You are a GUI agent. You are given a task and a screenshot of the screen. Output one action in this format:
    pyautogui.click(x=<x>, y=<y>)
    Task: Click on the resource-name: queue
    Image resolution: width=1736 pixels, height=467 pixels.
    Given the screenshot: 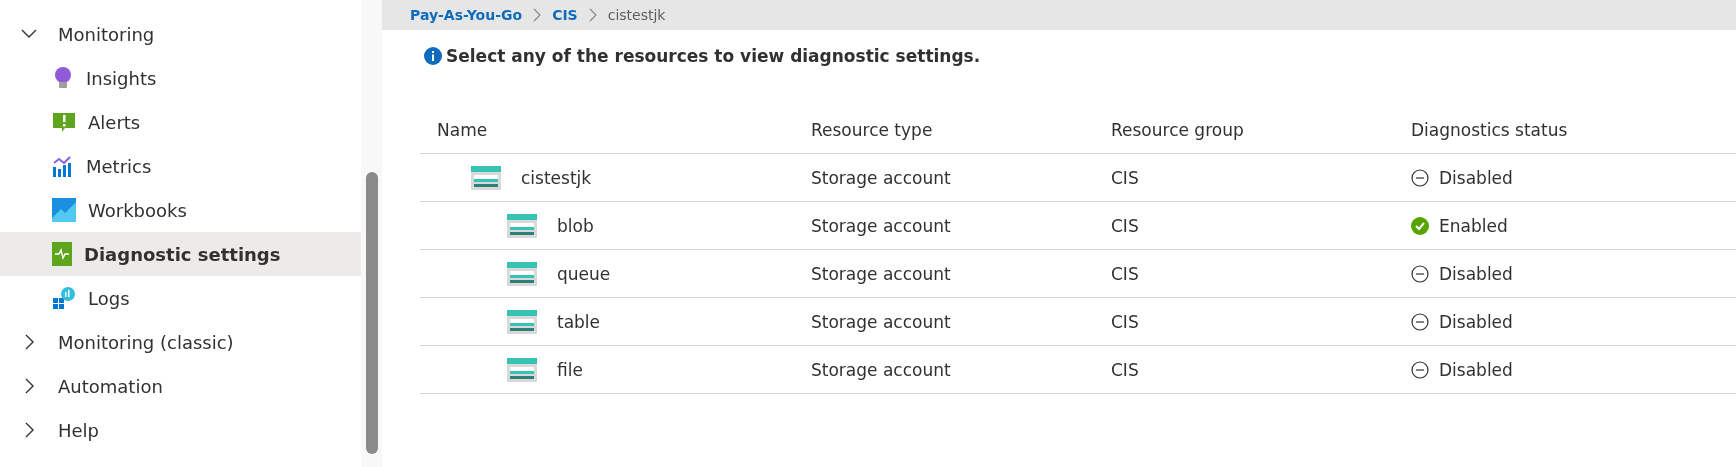 What is the action you would take?
    pyautogui.click(x=584, y=273)
    